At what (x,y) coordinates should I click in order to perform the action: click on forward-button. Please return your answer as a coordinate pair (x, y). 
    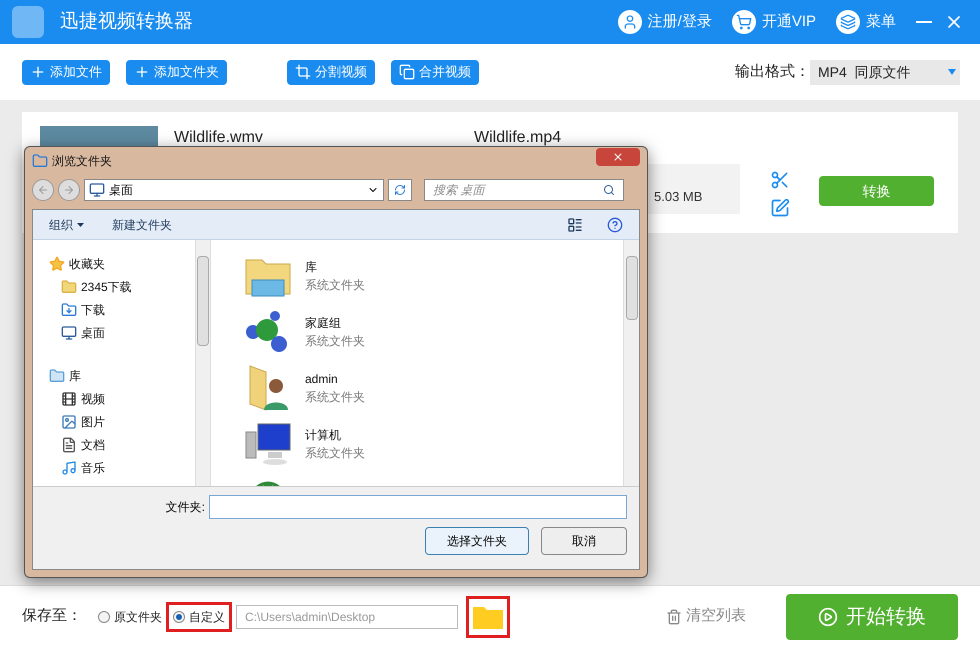
    Looking at the image, I should click on (69, 190).